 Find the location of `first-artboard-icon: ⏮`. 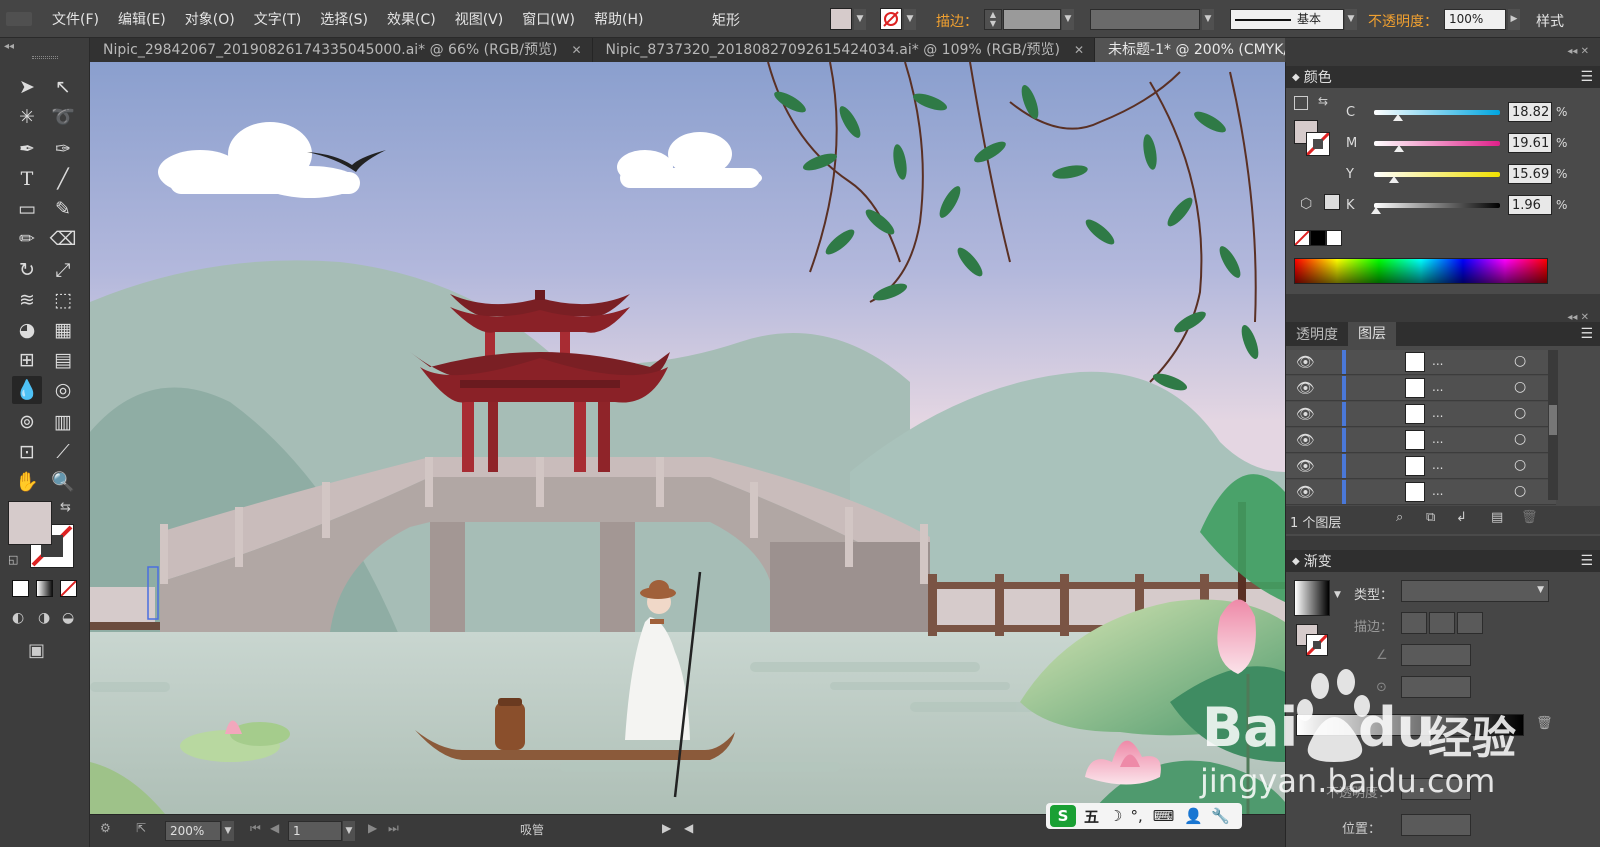

first-artboard-icon: ⏮ is located at coordinates (255, 828).